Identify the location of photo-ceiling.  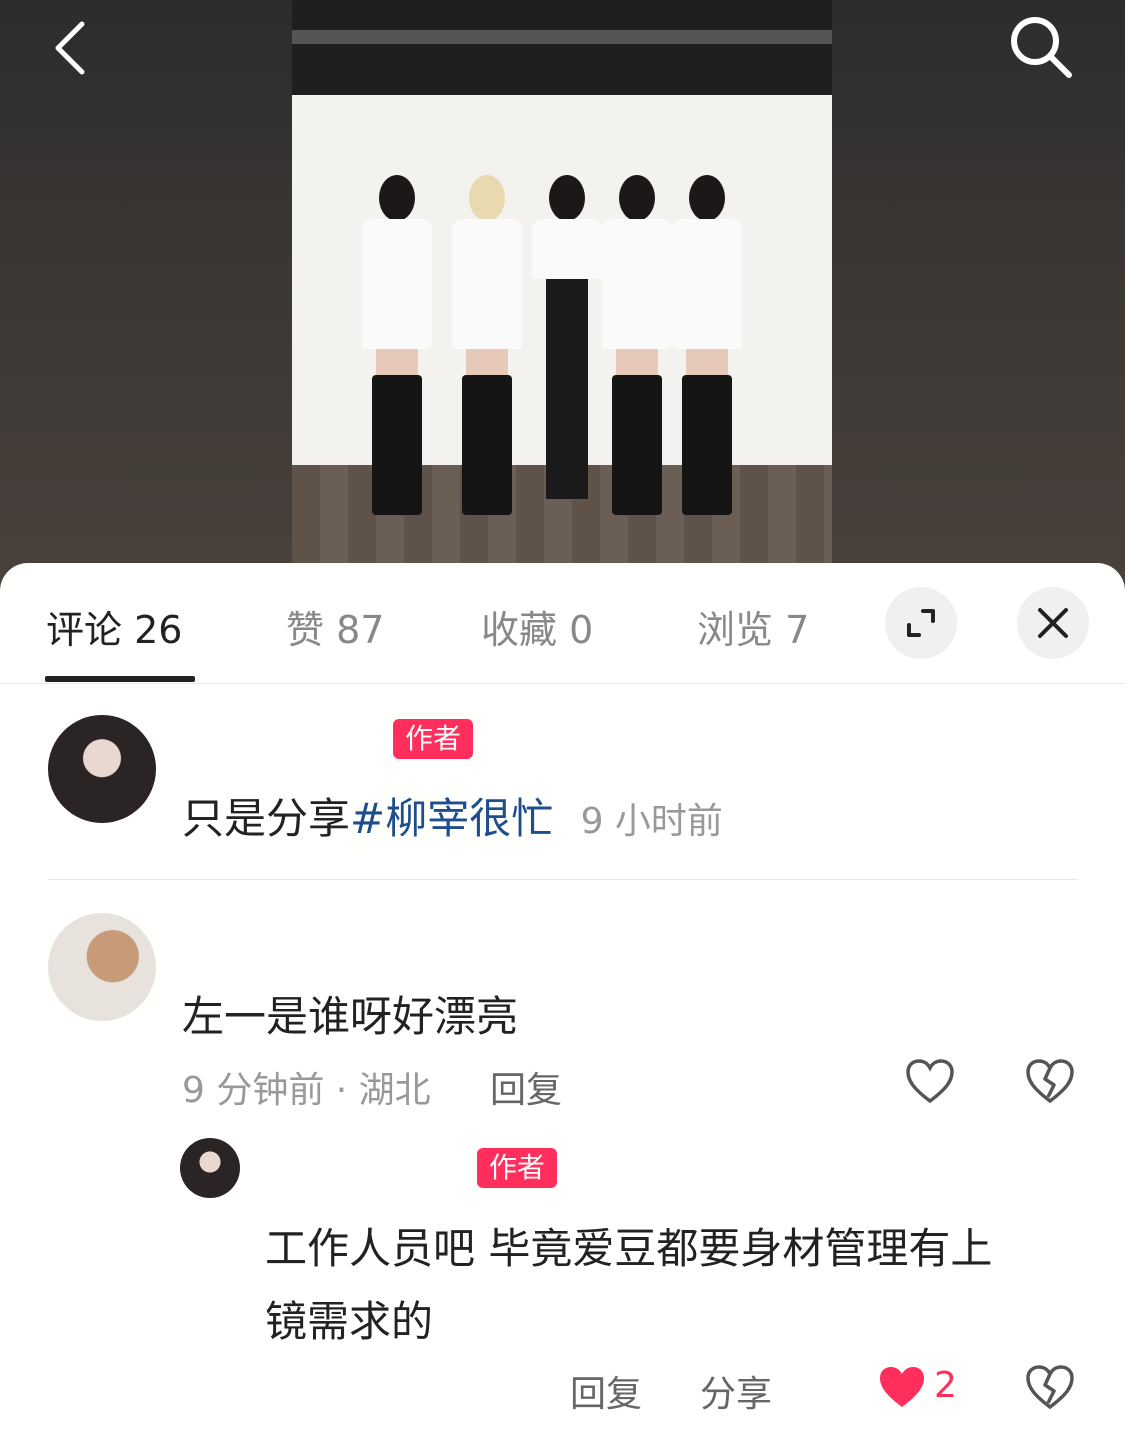
(562, 47).